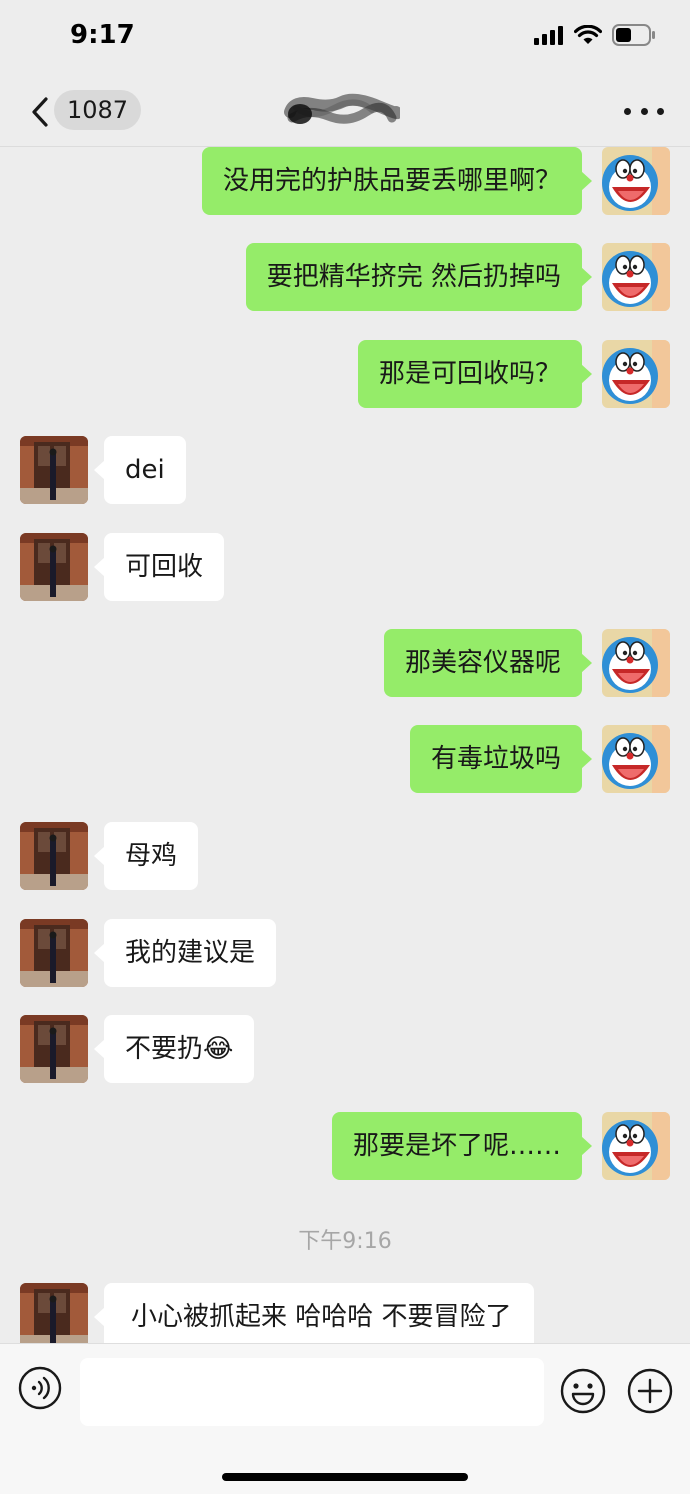  Describe the element at coordinates (488, 663) in the screenshot. I see `message-bubble: 那美容仪器呢` at that location.